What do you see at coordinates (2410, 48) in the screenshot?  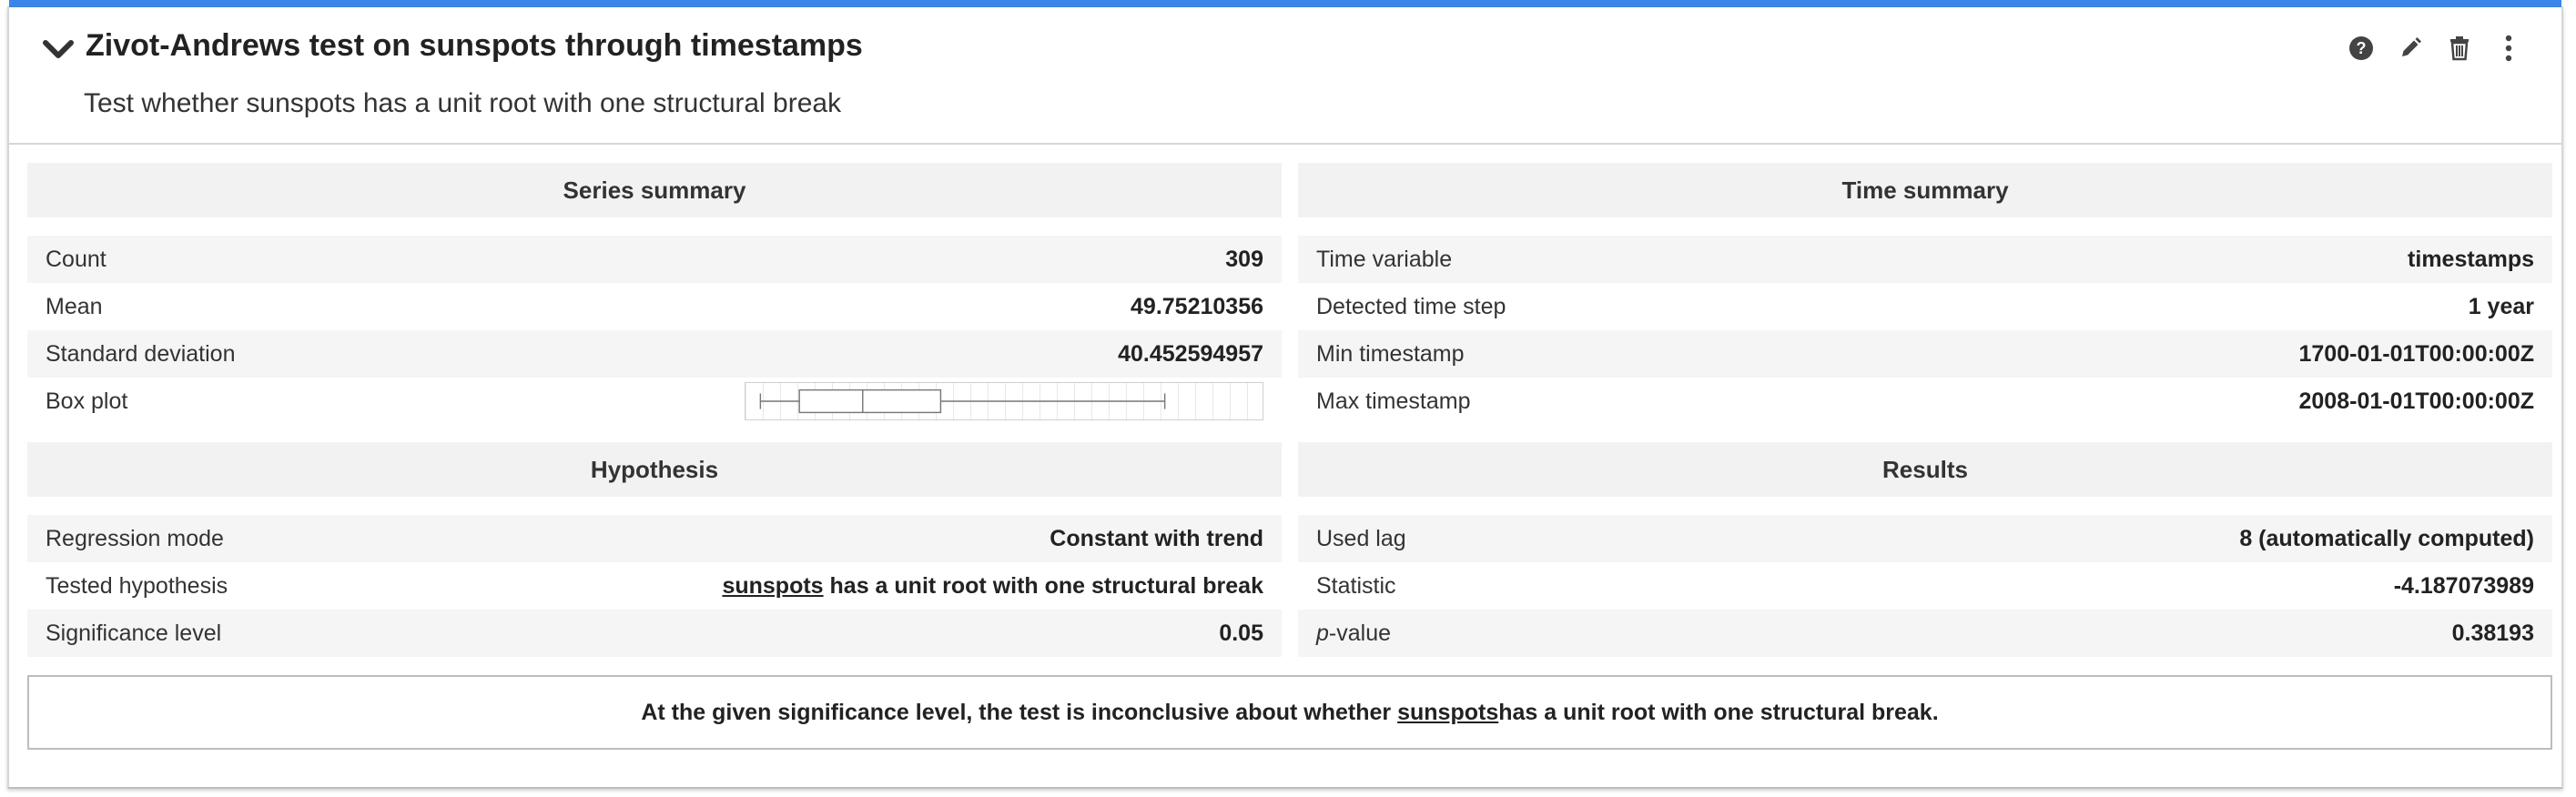 I see `edit-icon` at bounding box center [2410, 48].